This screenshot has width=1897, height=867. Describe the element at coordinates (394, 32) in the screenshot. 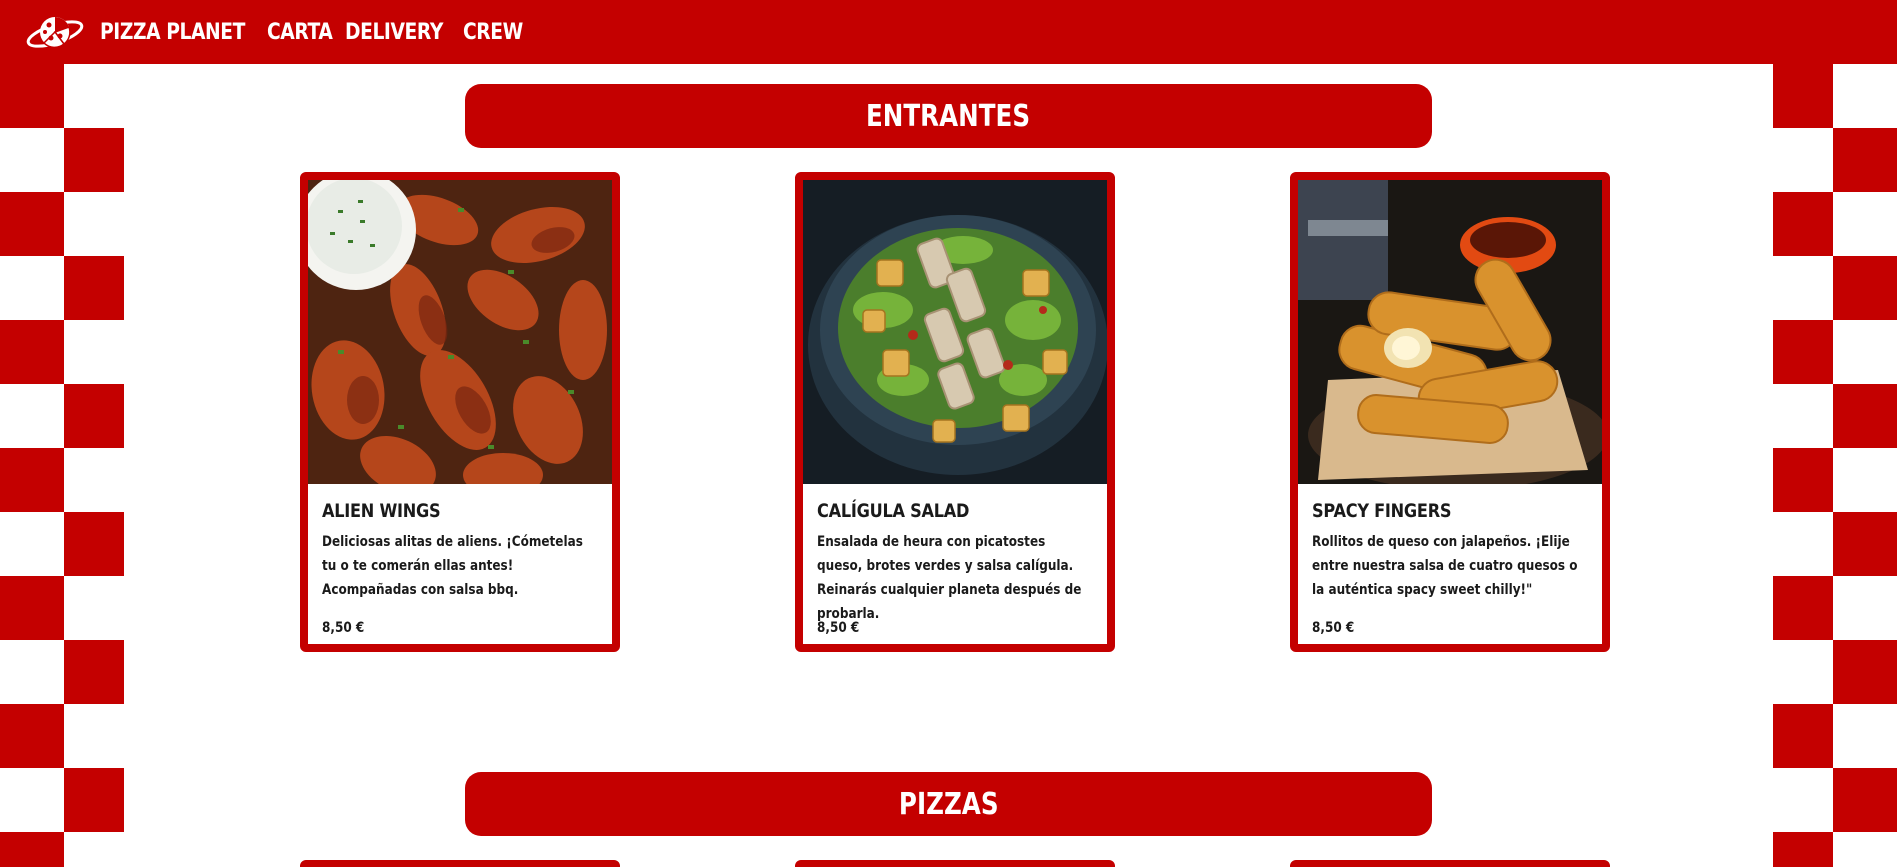

I see `nav-delivery: DELIVERY` at that location.